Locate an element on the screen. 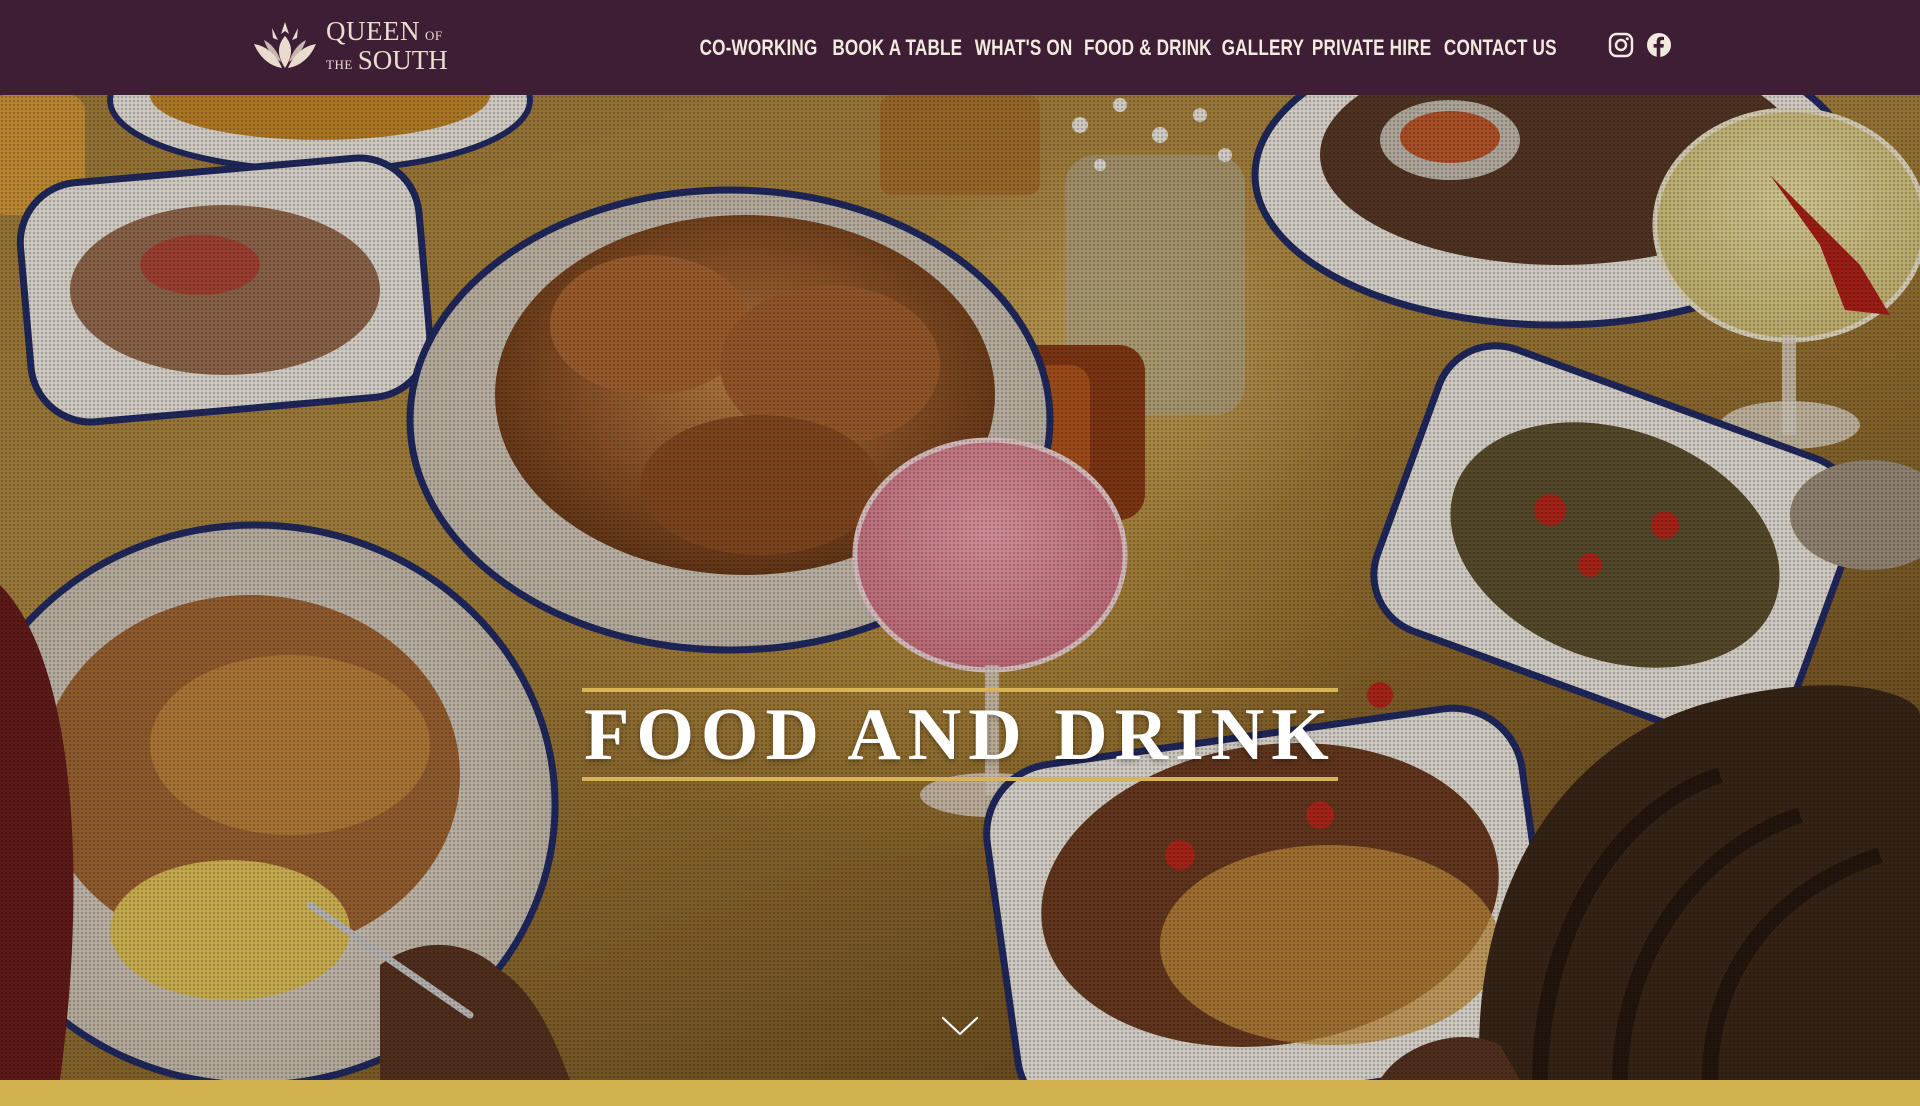 Image resolution: width=1920 pixels, height=1106 pixels. hero-title: FOOD AND DRINK is located at coordinates (960, 734).